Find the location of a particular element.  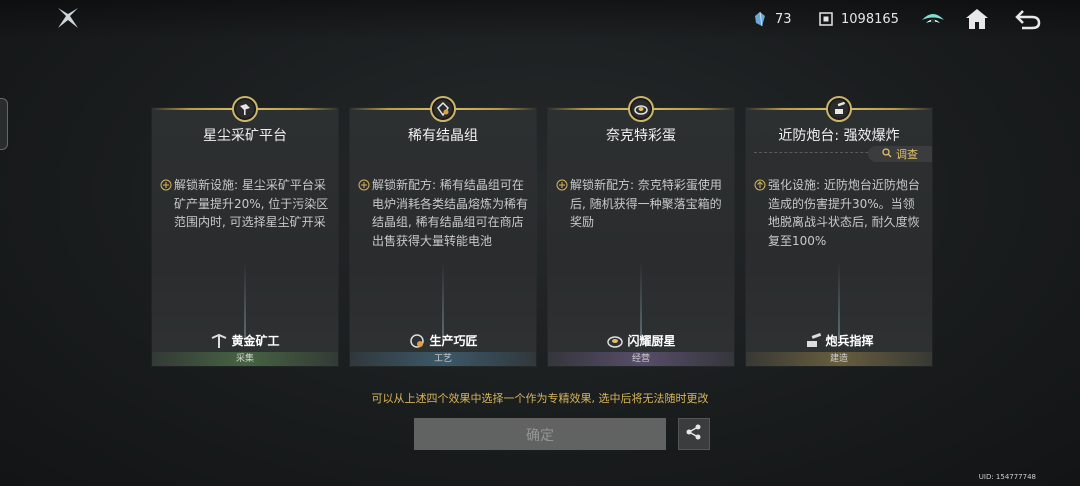

card-title: 奈克特彩蛋 is located at coordinates (641, 136).